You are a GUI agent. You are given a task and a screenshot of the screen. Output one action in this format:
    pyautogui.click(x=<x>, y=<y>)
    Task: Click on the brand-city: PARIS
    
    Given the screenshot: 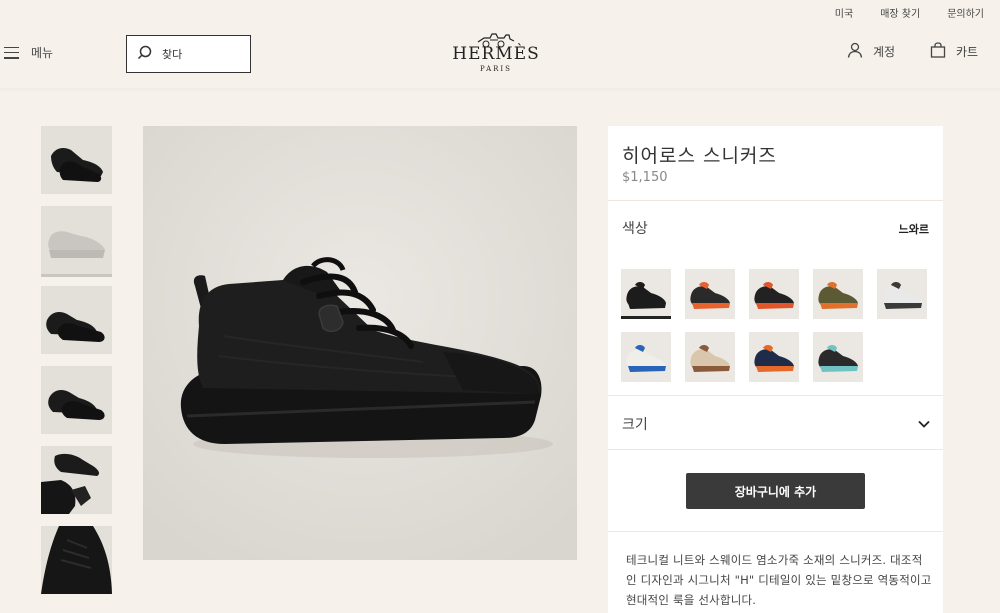 What is the action you would take?
    pyautogui.click(x=496, y=69)
    